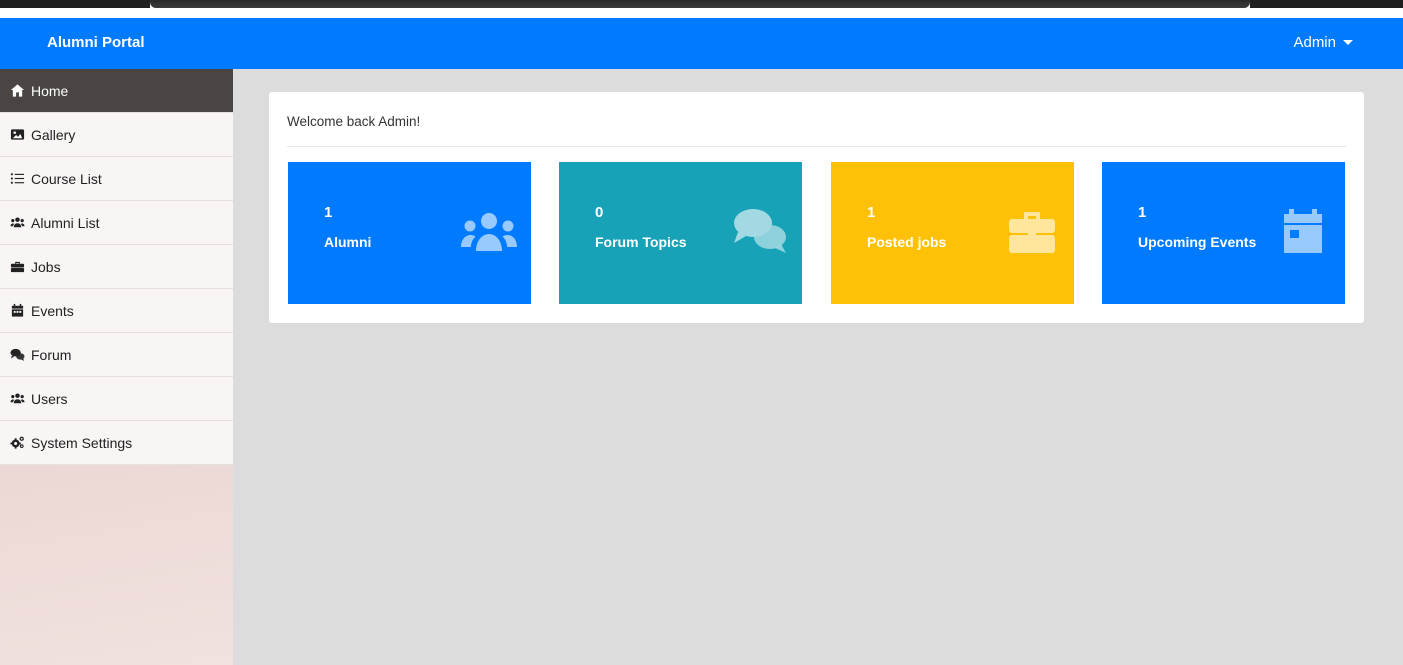  What do you see at coordinates (50, 90) in the screenshot?
I see `sidebar-item-label: Home` at bounding box center [50, 90].